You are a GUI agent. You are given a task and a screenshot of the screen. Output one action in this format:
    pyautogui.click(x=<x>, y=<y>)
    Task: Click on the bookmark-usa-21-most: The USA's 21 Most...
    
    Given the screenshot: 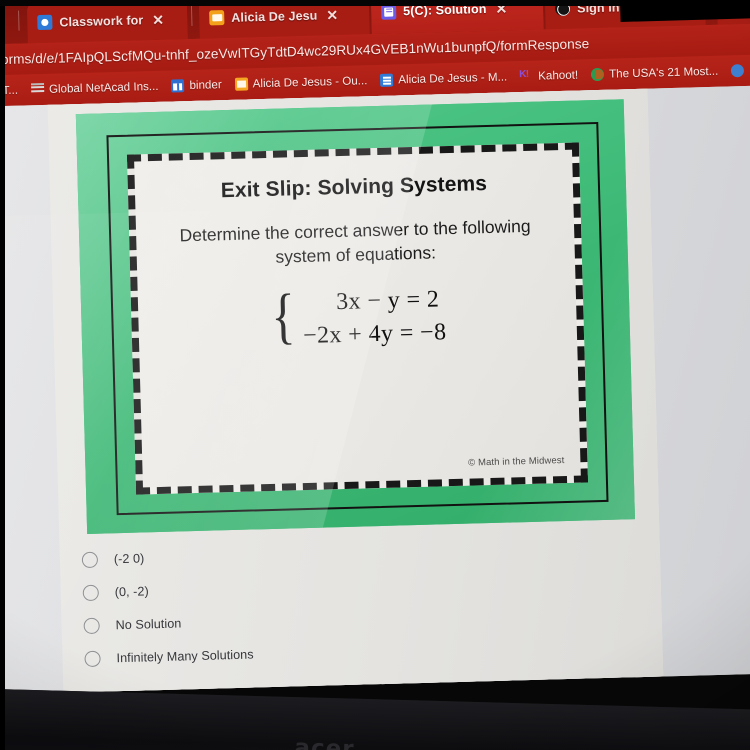 What is the action you would take?
    pyautogui.click(x=654, y=73)
    